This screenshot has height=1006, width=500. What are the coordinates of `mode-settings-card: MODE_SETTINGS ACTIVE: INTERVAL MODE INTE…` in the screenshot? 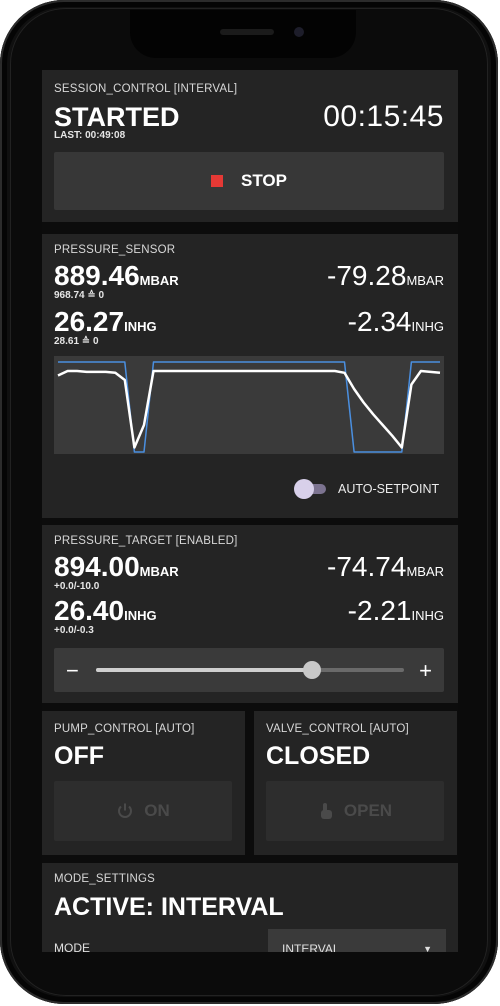 It's located at (250, 907).